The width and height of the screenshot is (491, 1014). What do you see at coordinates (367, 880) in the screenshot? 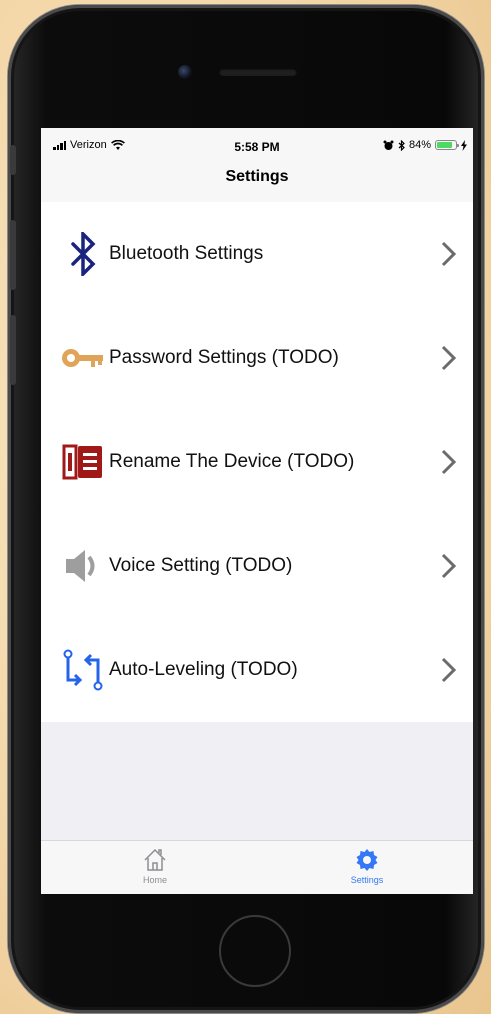
I see `tab-label: Settings` at bounding box center [367, 880].